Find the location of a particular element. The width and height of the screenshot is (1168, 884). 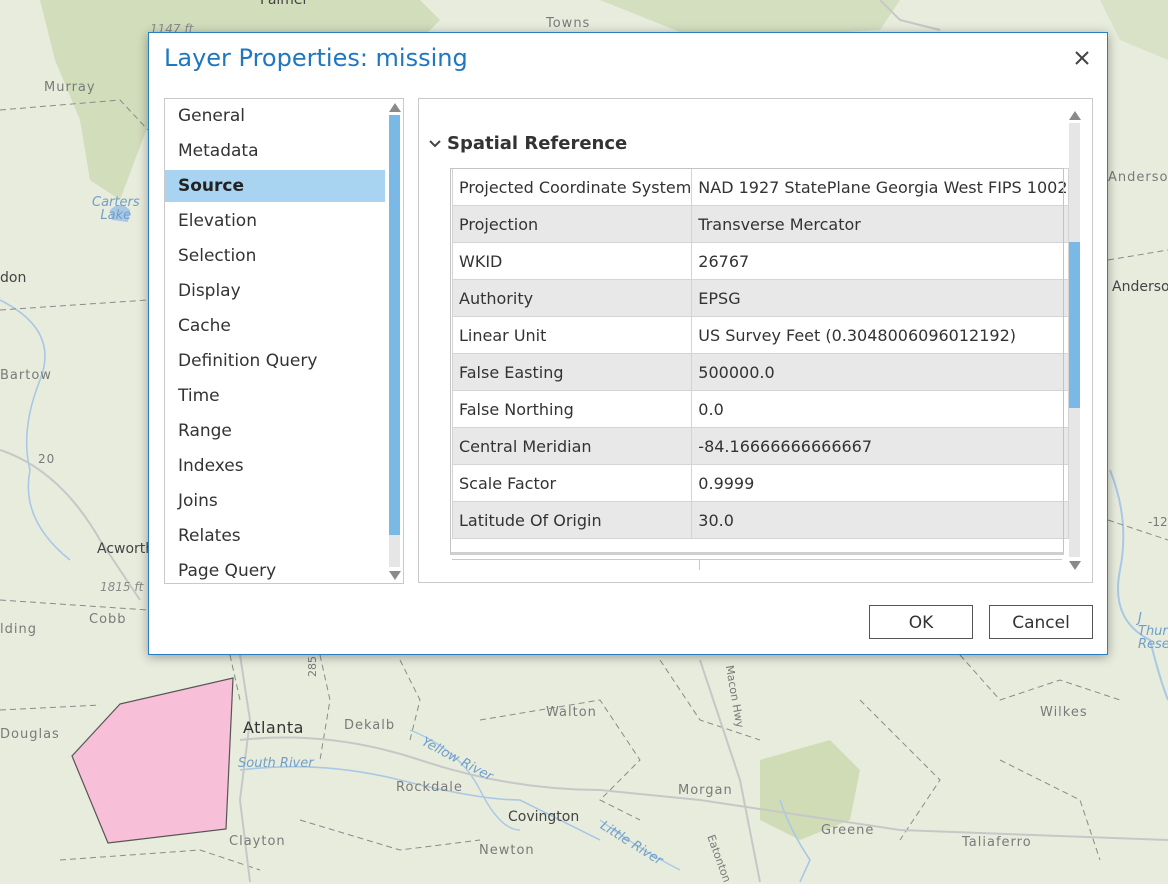

map-label: Murray is located at coordinates (70, 87).